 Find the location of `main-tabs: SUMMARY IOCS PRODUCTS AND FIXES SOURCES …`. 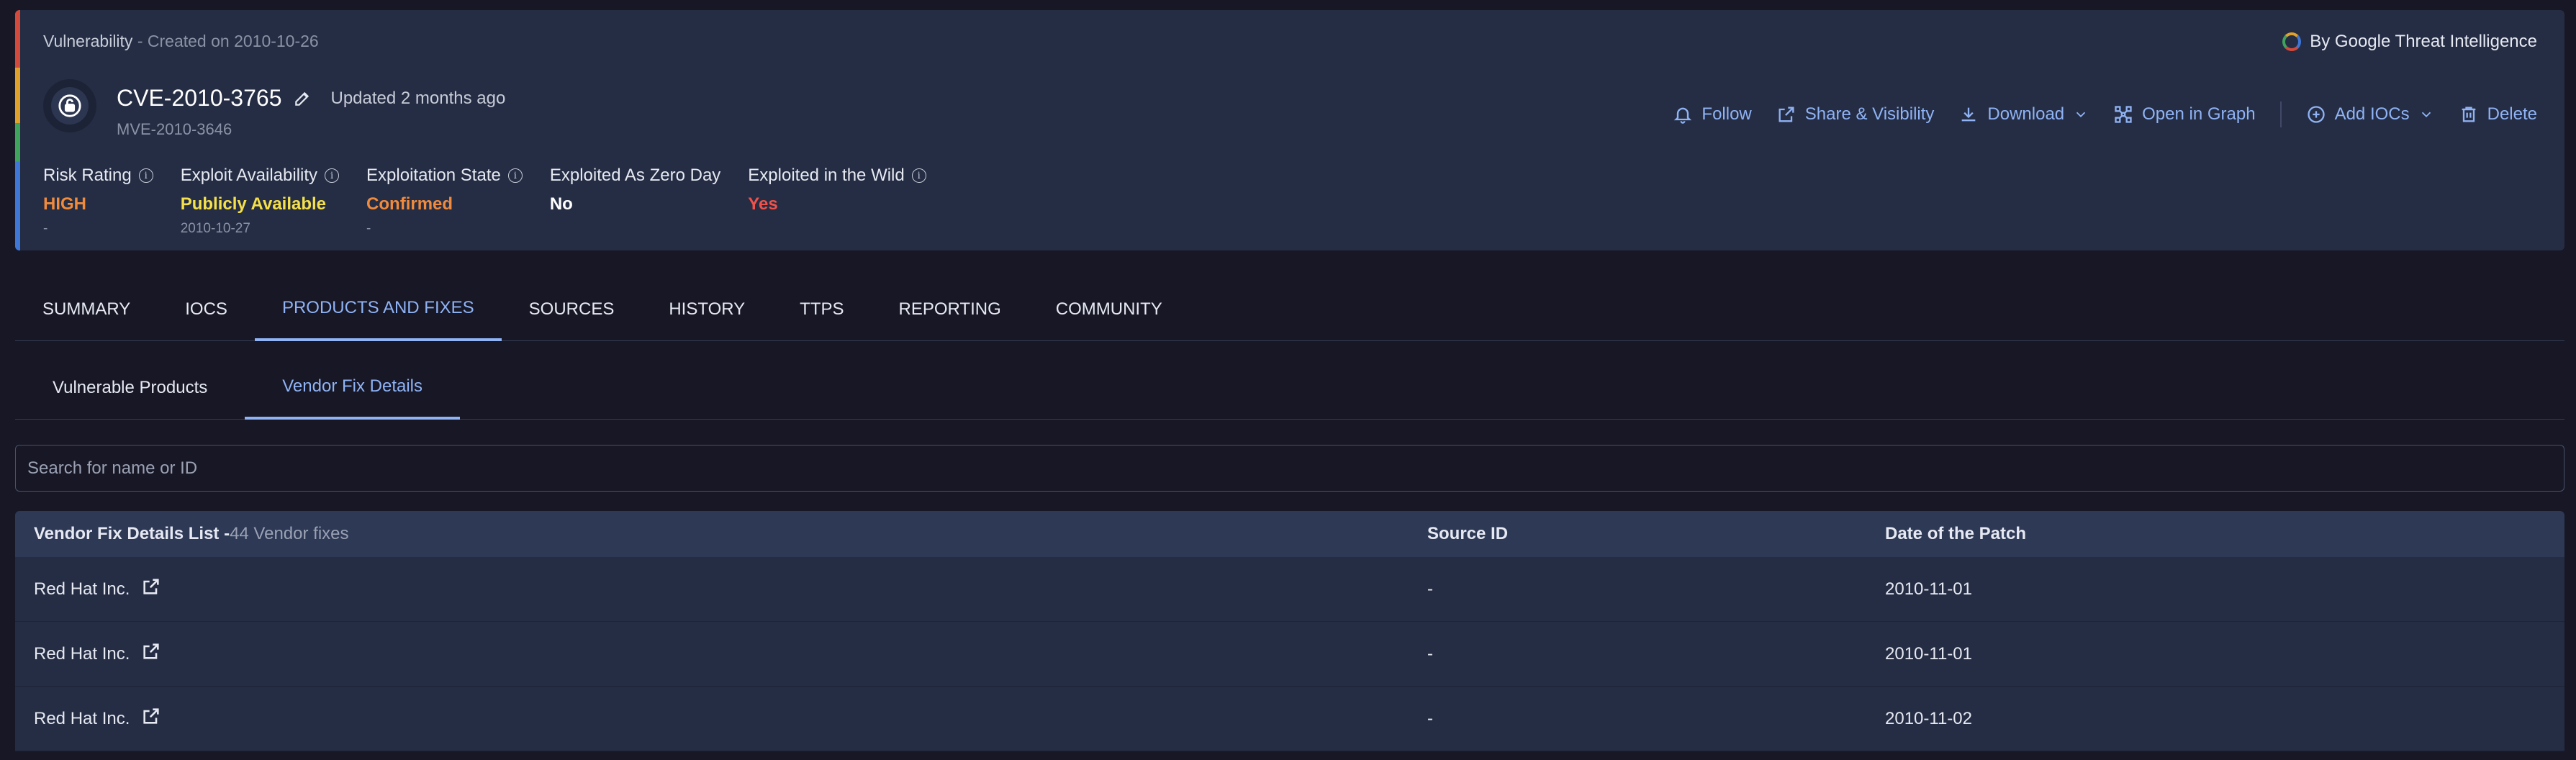

main-tabs: SUMMARY IOCS PRODUCTS AND FIXES SOURCES … is located at coordinates (1290, 309).